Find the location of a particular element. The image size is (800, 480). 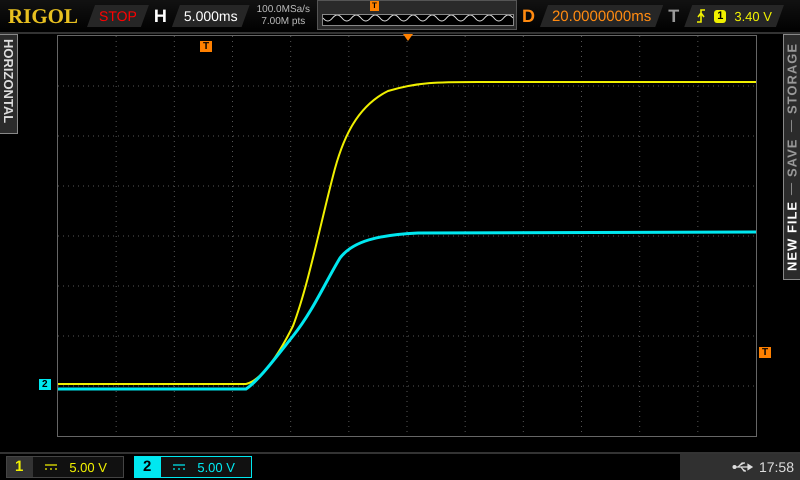

trigger-level: 3.40 V is located at coordinates (753, 16).